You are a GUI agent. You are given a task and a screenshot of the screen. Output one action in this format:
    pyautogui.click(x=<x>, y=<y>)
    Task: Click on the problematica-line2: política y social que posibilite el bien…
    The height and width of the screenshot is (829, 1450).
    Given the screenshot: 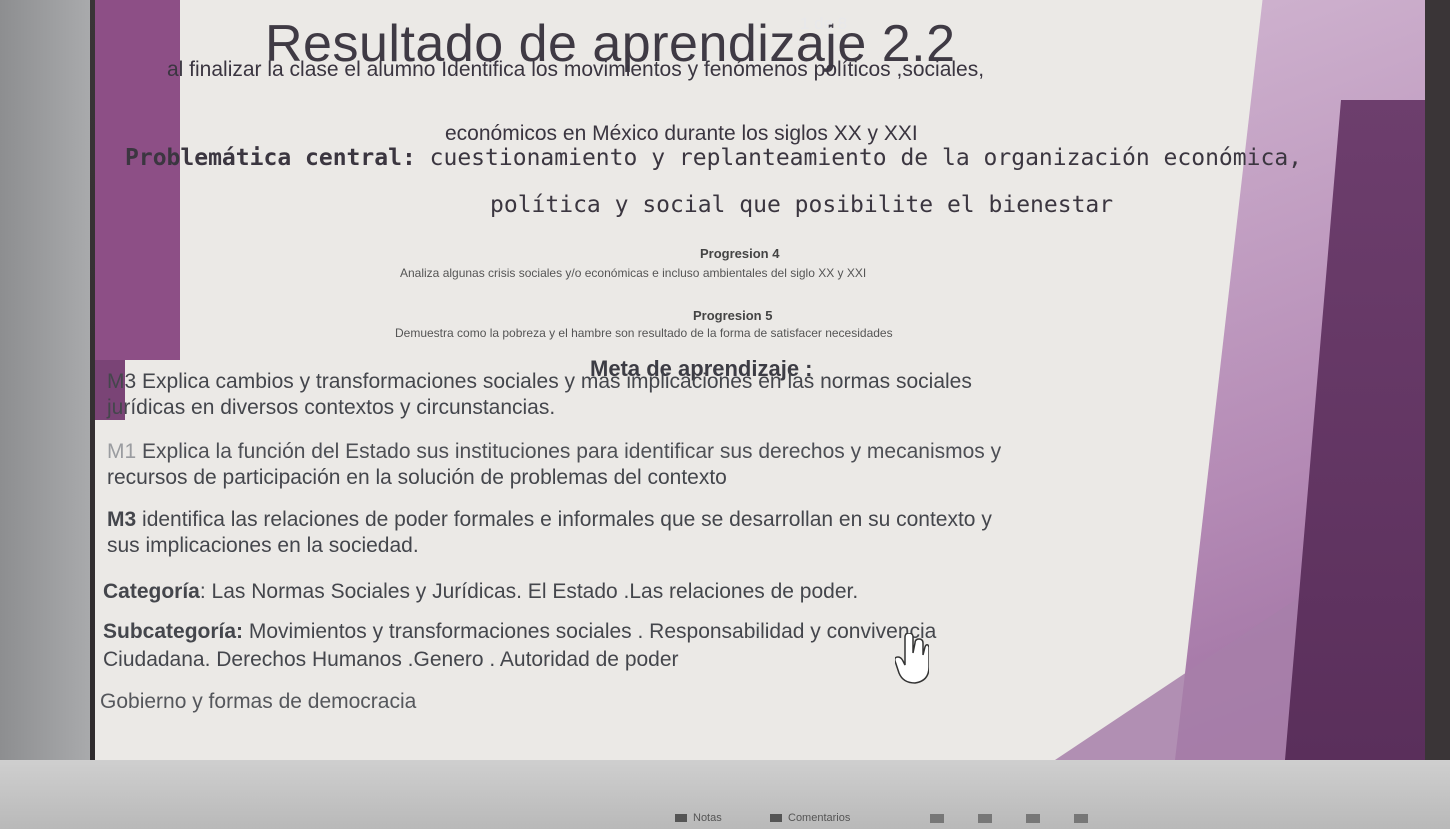 What is the action you would take?
    pyautogui.click(x=802, y=205)
    